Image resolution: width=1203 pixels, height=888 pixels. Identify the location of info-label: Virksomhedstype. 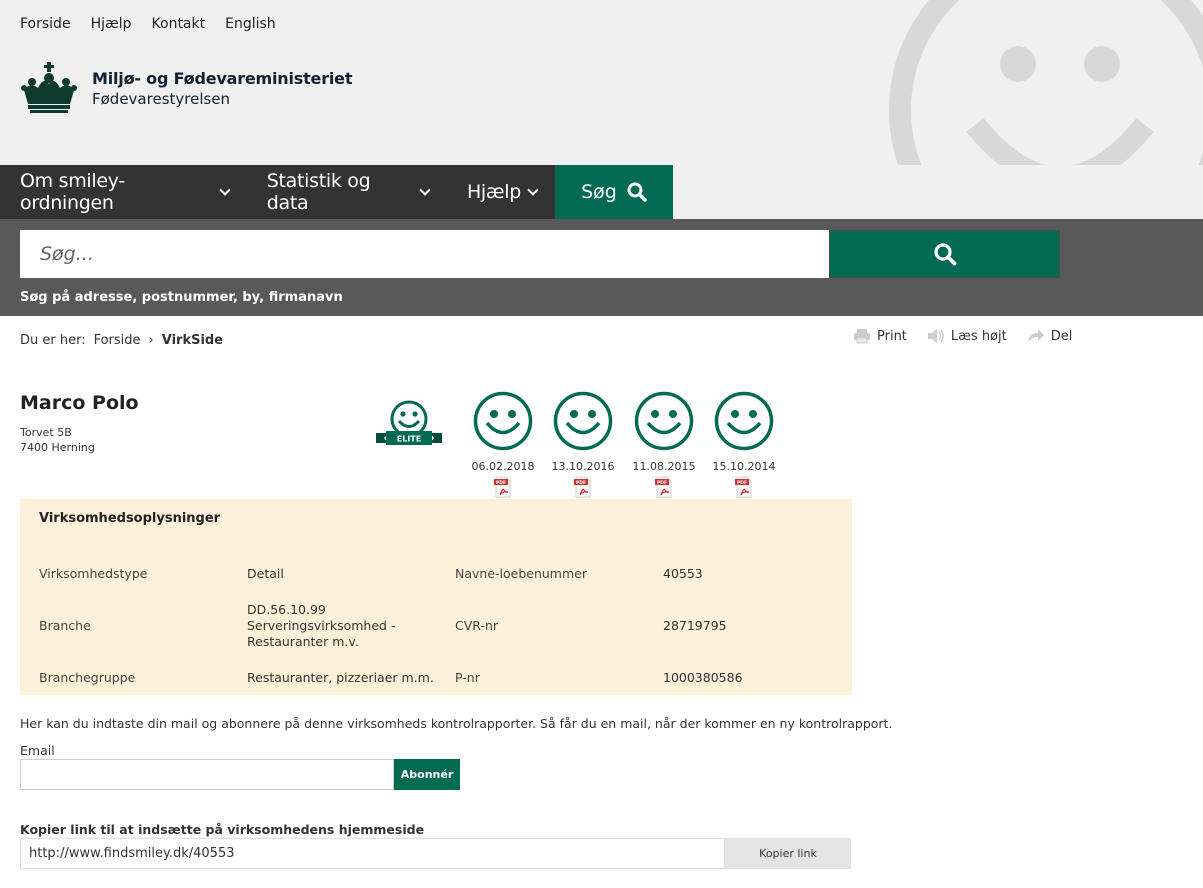
(93, 573).